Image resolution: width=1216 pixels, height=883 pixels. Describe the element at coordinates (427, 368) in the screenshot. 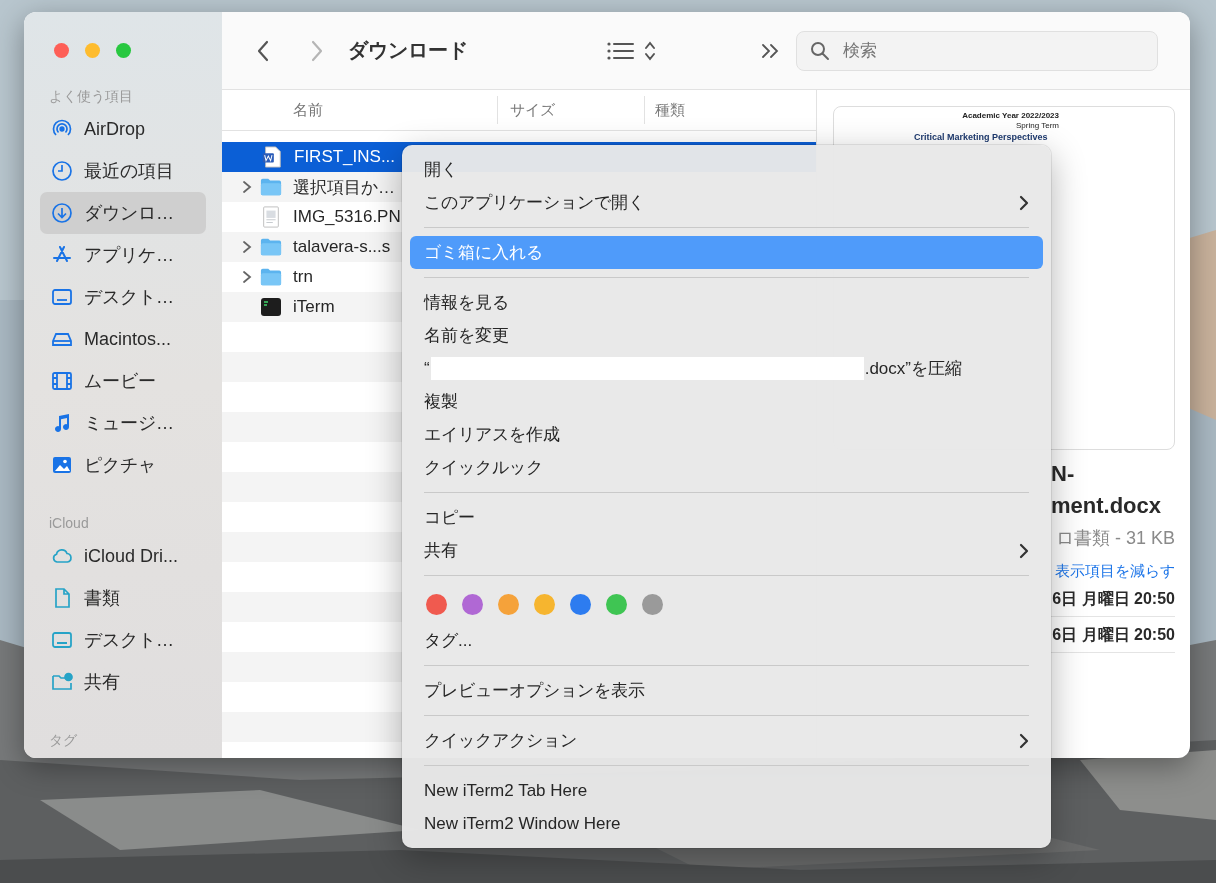

I see `menu-item-text: “` at that location.